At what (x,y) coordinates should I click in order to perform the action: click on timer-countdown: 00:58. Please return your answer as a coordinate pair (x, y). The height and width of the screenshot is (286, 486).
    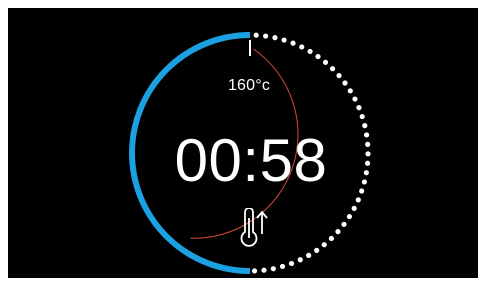
    Looking at the image, I should click on (251, 160).